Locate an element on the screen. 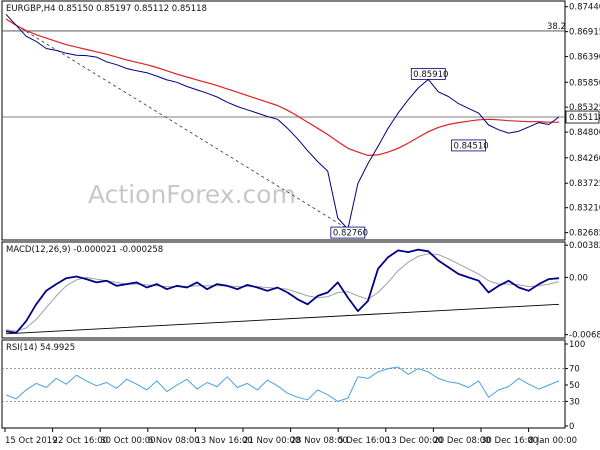 The height and width of the screenshot is (450, 600). price-y-tick-label: 0.87440 is located at coordinates (584, 8).